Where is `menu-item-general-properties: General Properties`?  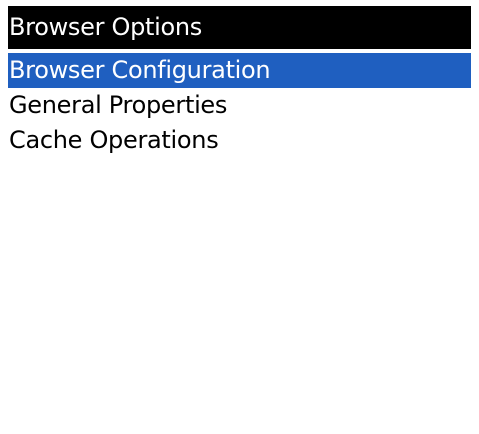
menu-item-general-properties: General Properties is located at coordinates (239, 105).